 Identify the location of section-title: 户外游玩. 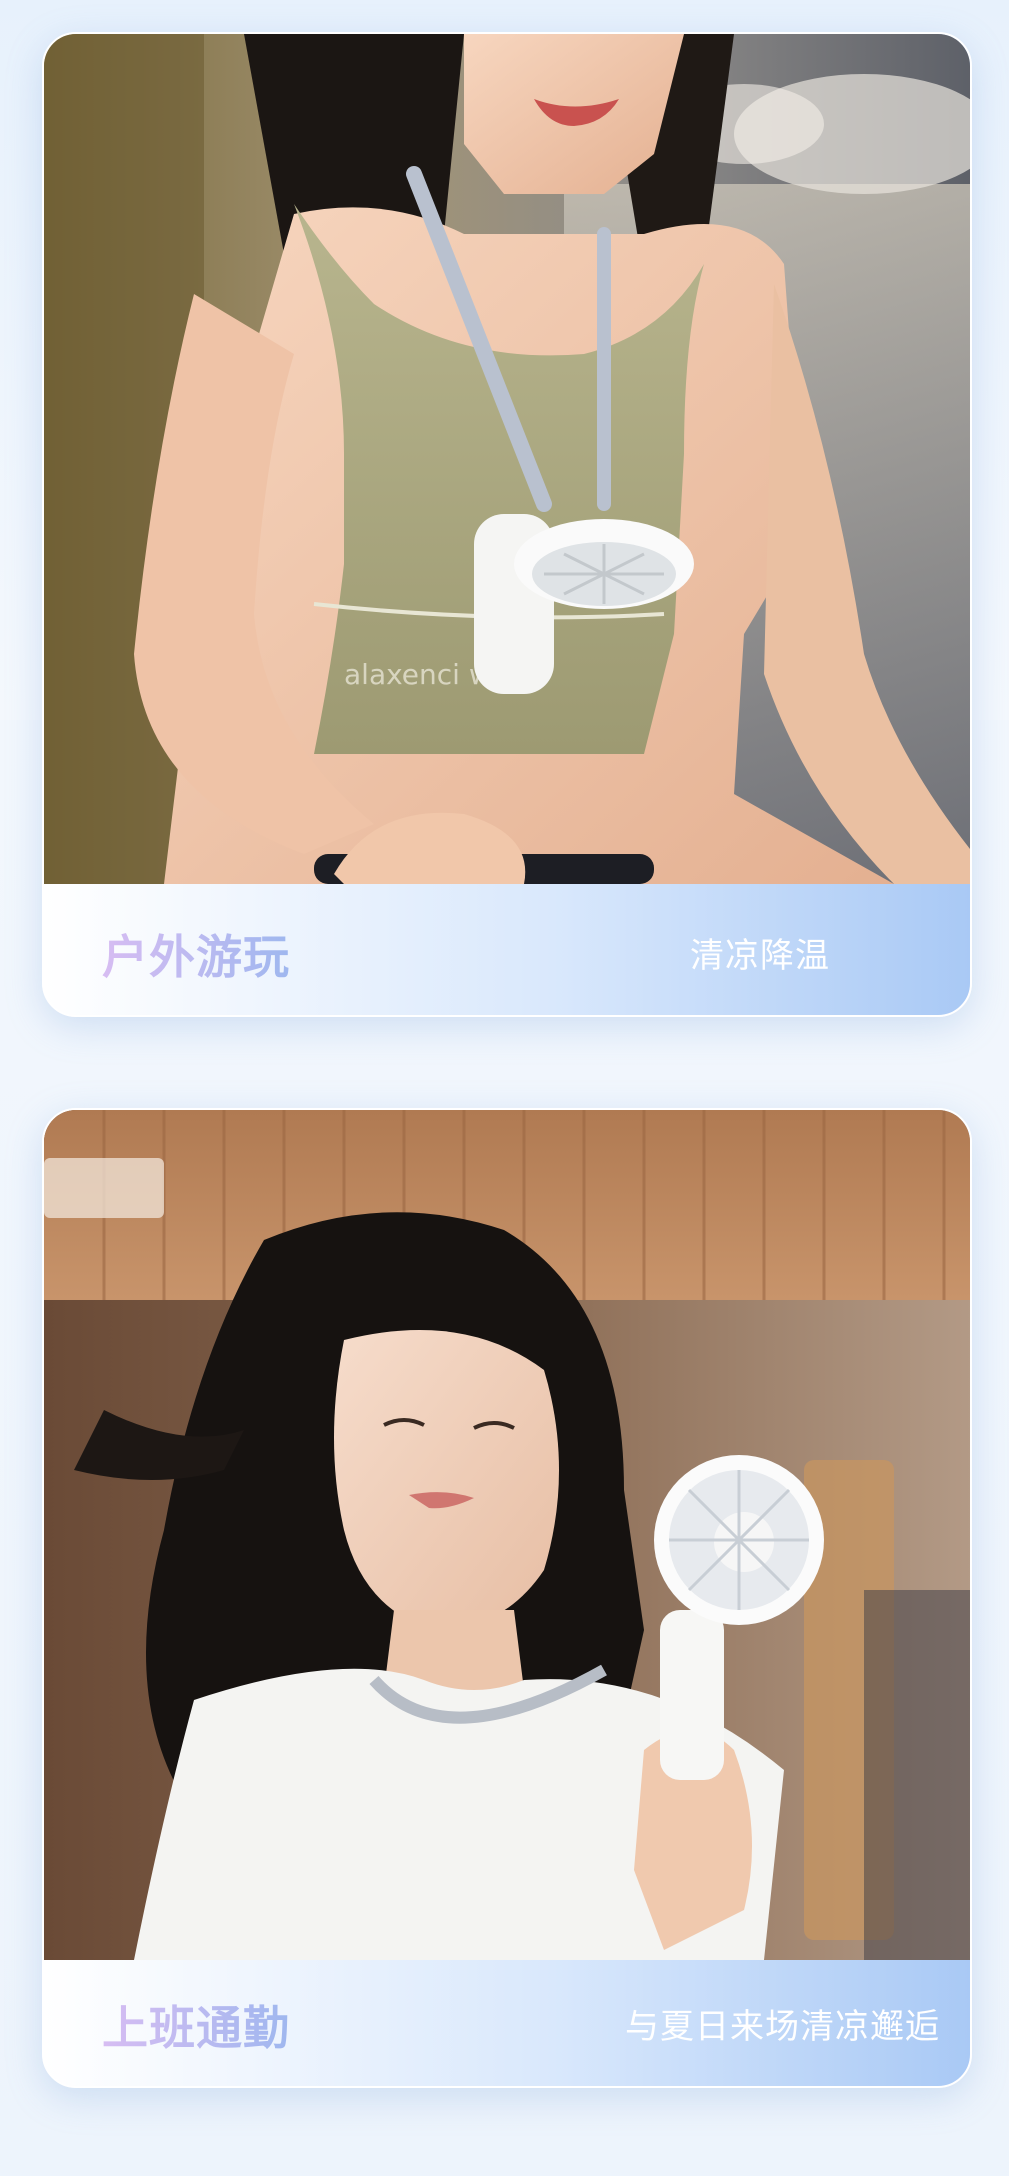
(196, 954).